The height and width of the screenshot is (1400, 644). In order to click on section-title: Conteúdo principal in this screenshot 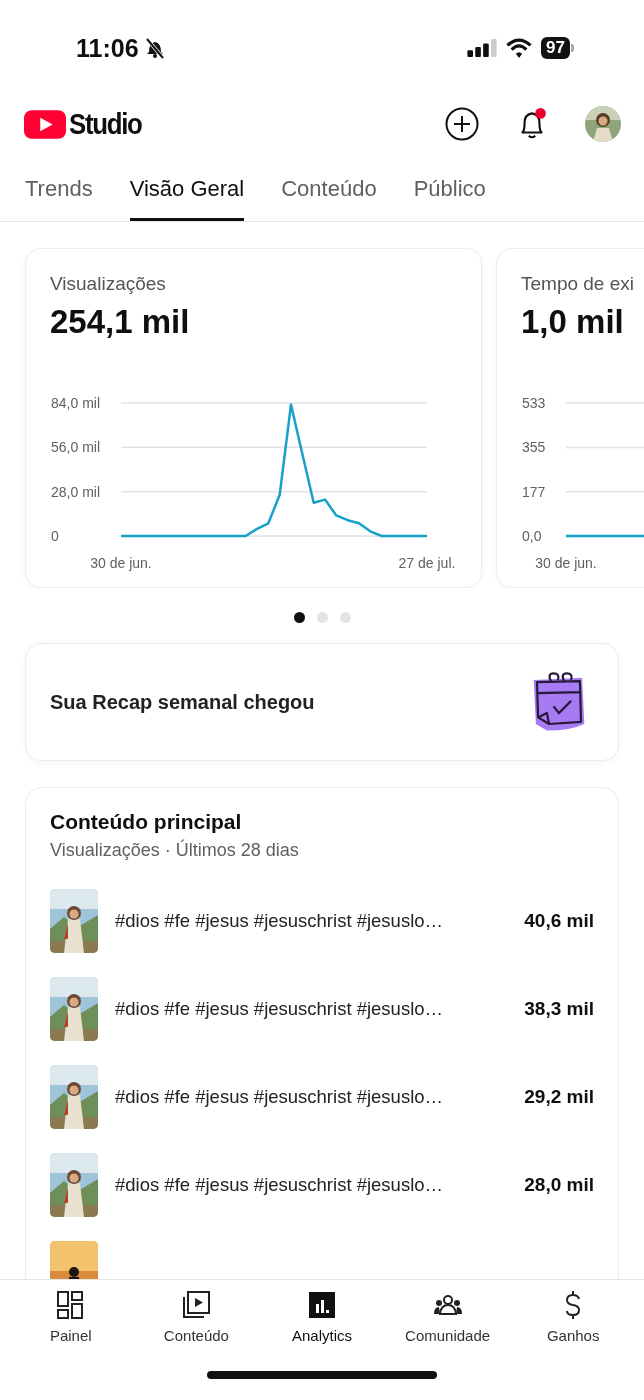, I will do `click(146, 822)`.